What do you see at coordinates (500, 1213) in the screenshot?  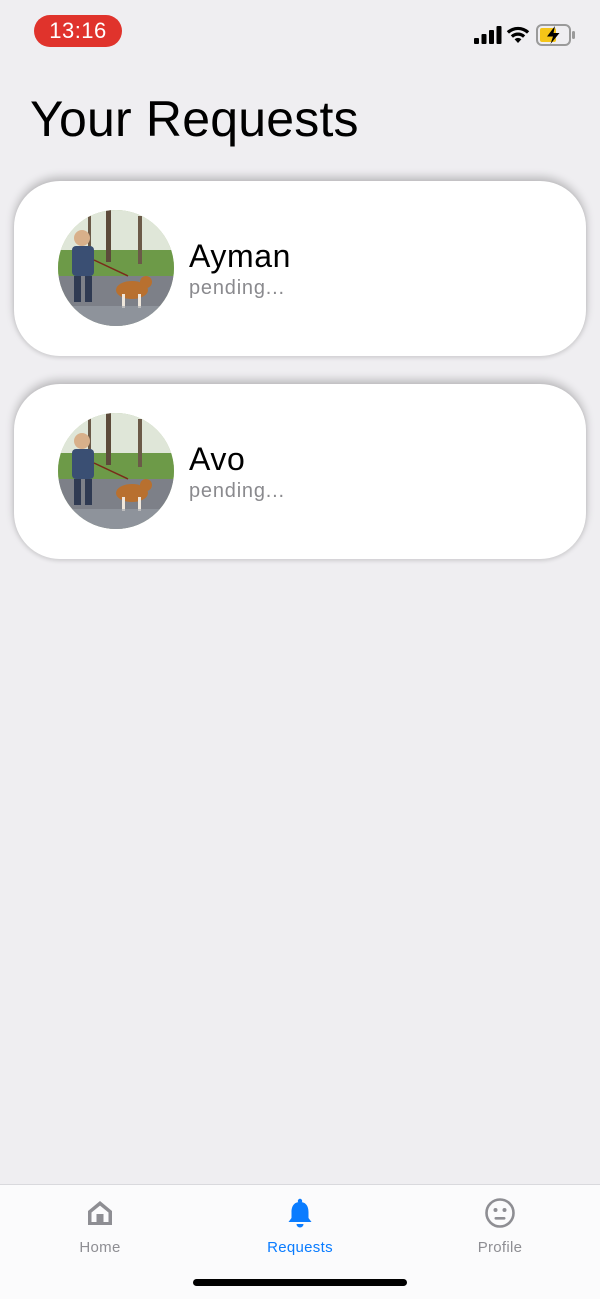 I see `neutral-face-icon` at bounding box center [500, 1213].